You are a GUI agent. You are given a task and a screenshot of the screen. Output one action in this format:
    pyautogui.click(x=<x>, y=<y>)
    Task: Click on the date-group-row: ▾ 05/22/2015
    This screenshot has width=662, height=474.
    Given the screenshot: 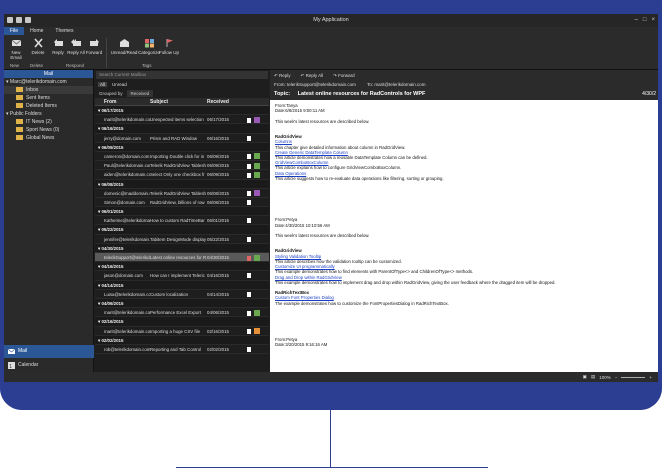 What is the action you would take?
    pyautogui.click(x=182, y=230)
    